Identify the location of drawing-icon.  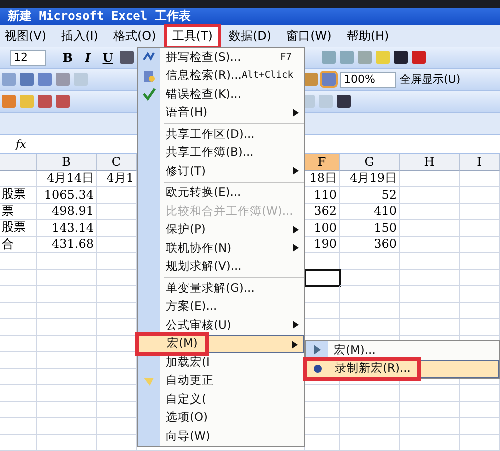
(329, 79).